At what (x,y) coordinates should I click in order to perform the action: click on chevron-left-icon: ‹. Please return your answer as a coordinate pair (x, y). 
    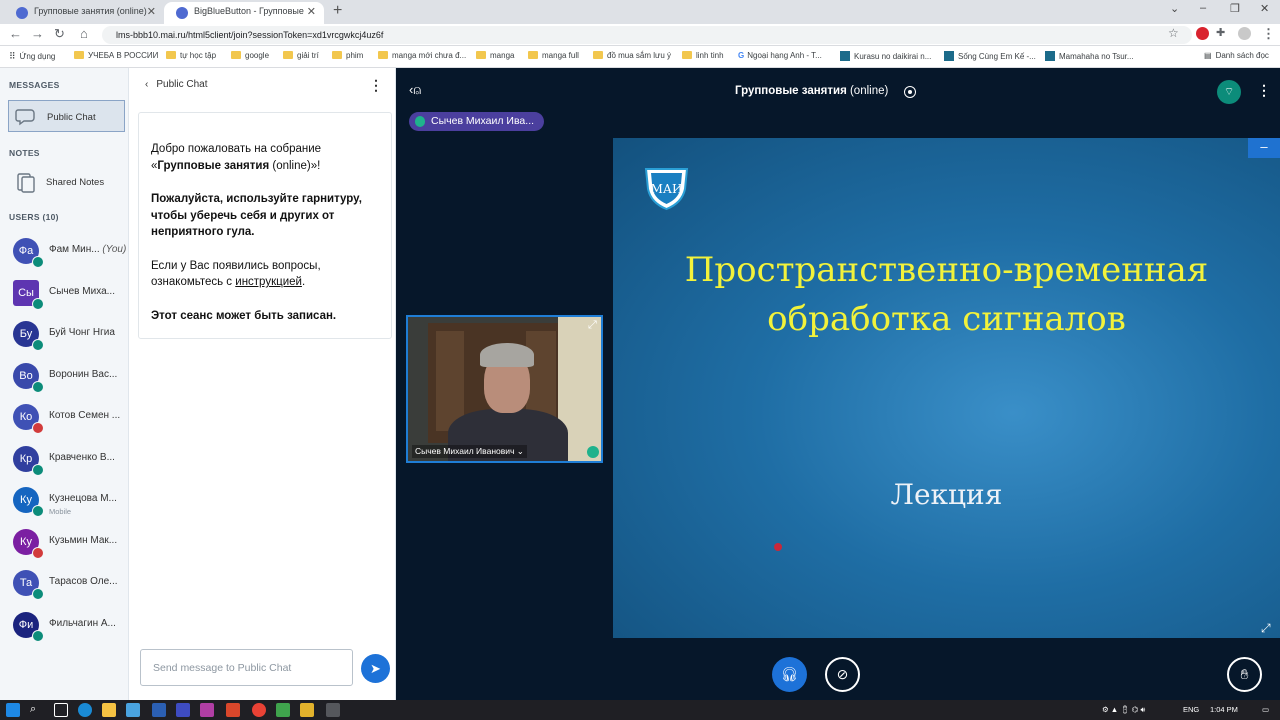
    Looking at the image, I should click on (146, 84).